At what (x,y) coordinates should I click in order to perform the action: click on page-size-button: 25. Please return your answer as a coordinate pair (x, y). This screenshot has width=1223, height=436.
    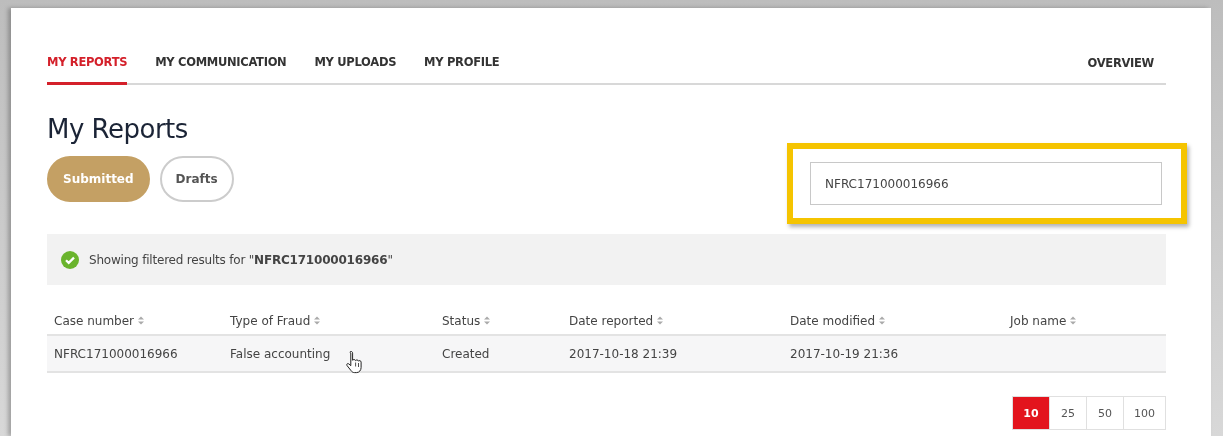
    Looking at the image, I should click on (1068, 413).